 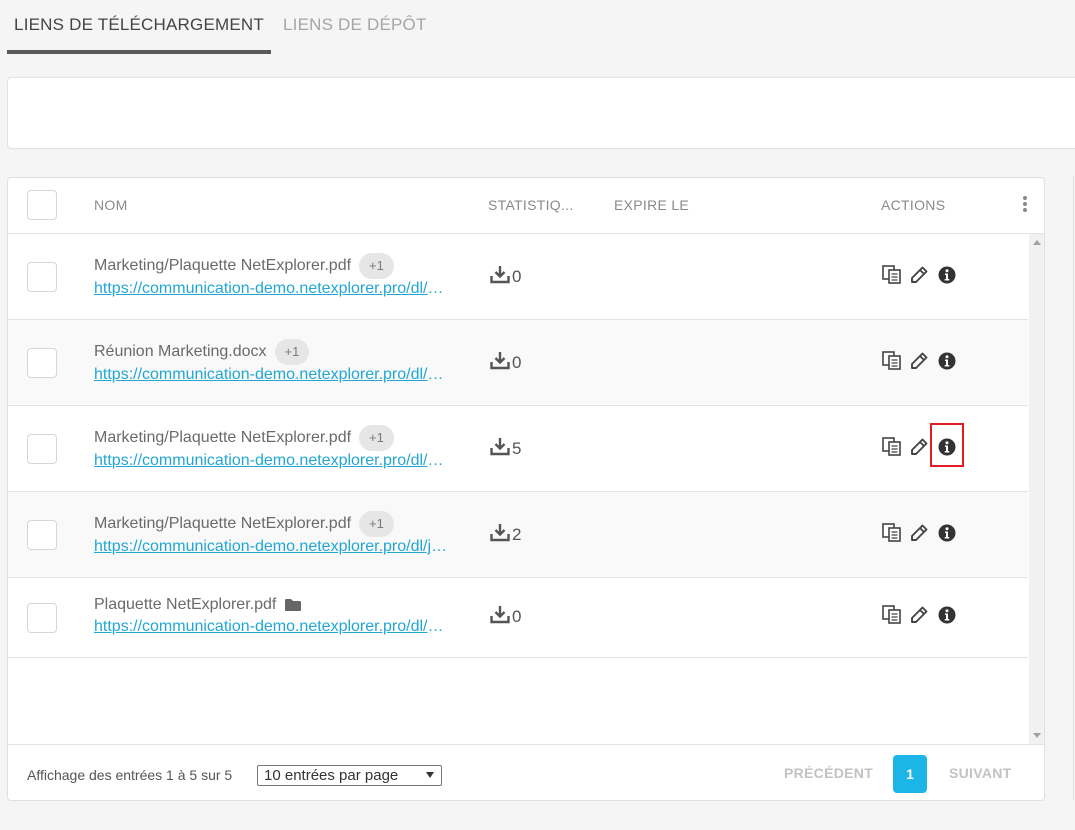 I want to click on folder-icon, so click(x=293, y=604).